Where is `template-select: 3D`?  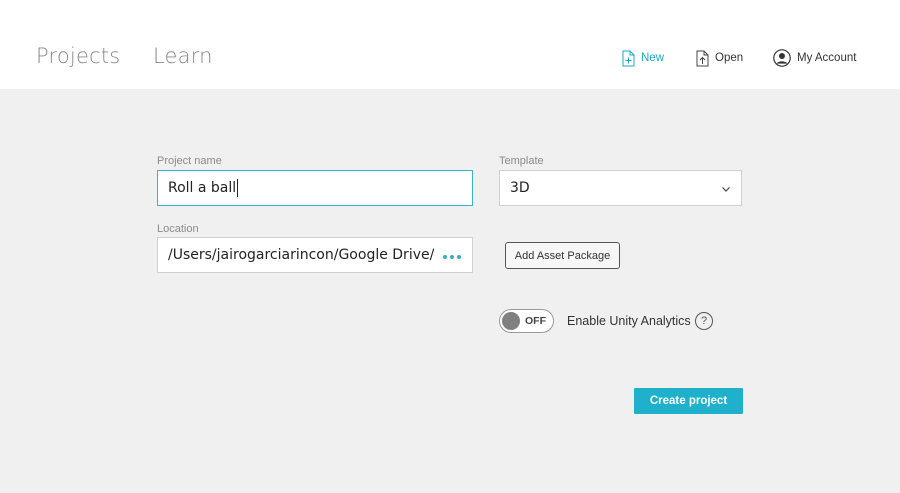
template-select: 3D is located at coordinates (620, 188).